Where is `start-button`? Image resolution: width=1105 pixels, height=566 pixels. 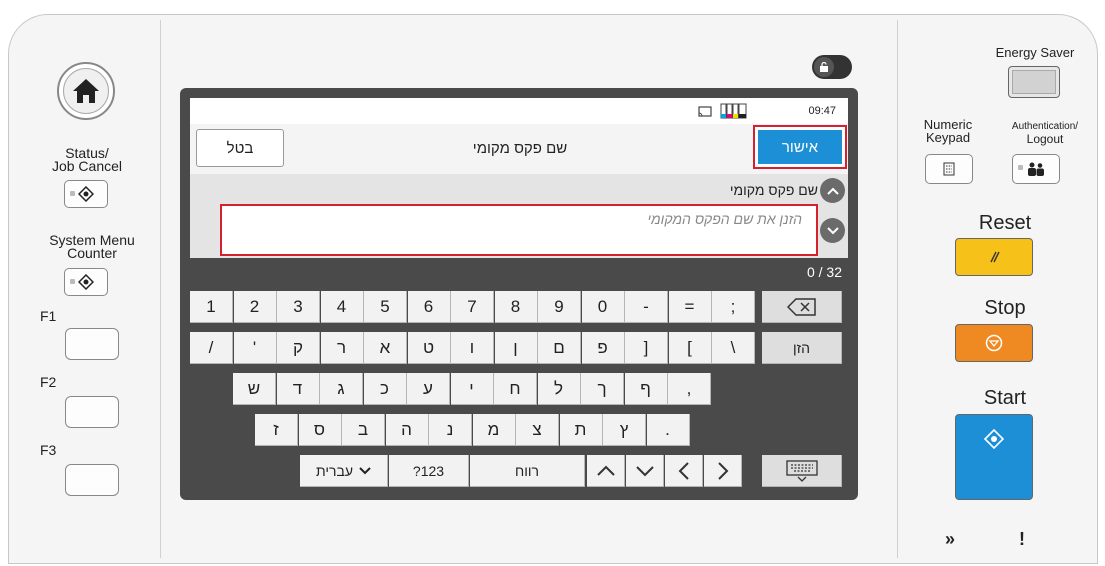 start-button is located at coordinates (994, 457).